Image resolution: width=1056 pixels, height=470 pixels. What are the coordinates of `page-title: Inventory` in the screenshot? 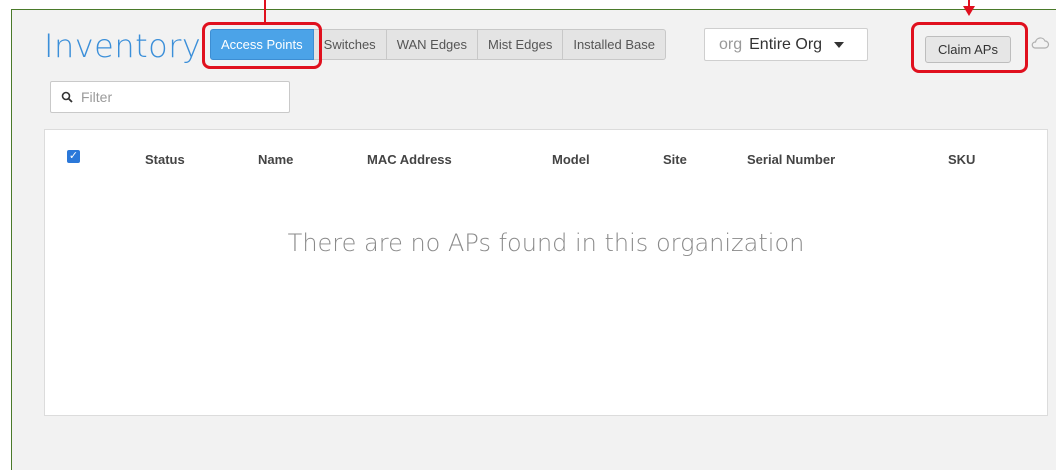 It's located at (123, 46).